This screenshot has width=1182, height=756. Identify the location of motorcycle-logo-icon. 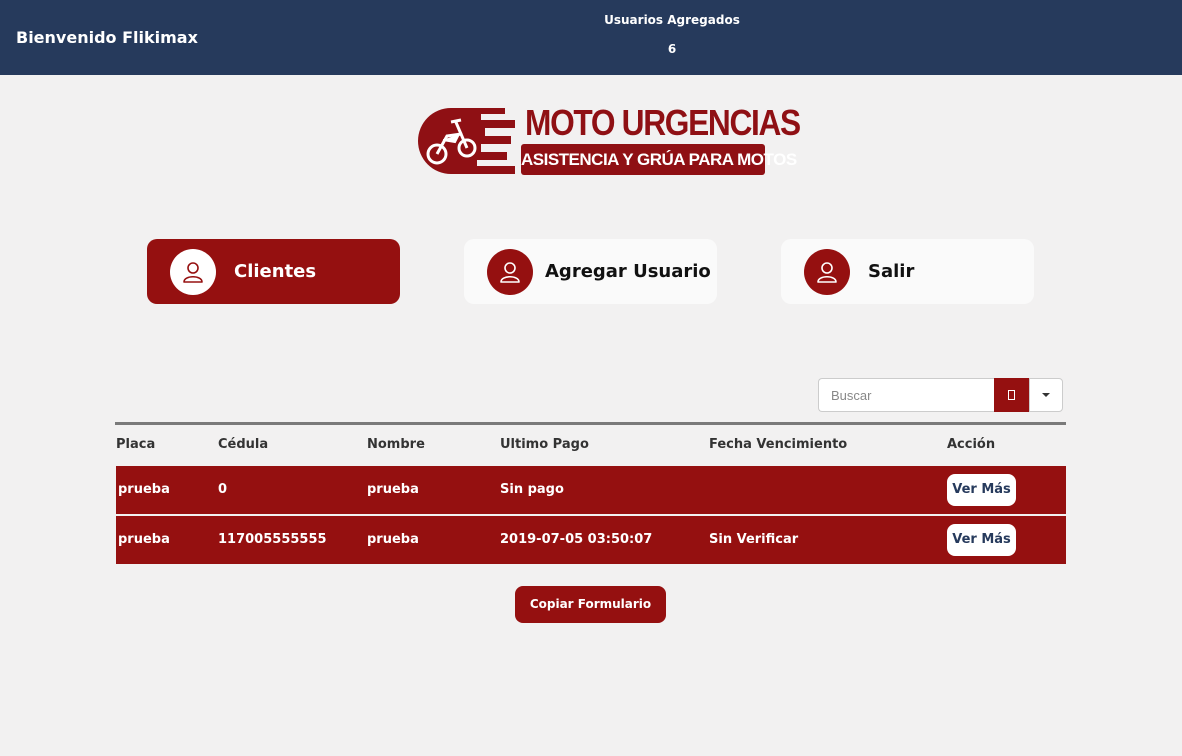
(466, 141).